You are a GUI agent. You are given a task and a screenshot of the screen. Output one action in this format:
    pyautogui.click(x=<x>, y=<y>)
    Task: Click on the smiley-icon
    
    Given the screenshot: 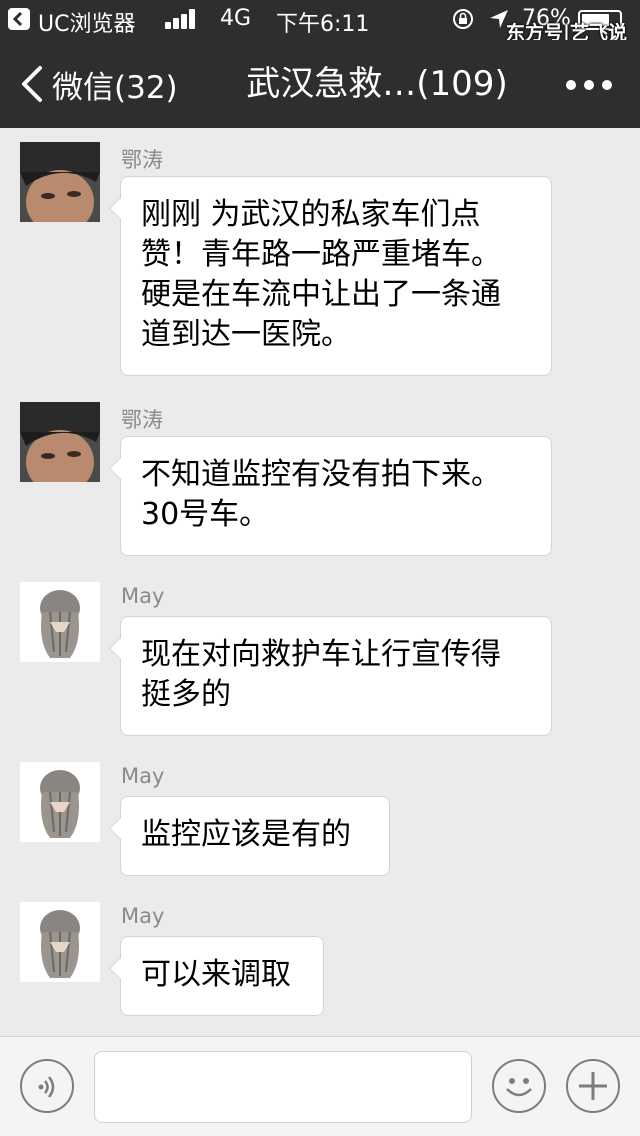 What is the action you would take?
    pyautogui.click(x=519, y=1087)
    